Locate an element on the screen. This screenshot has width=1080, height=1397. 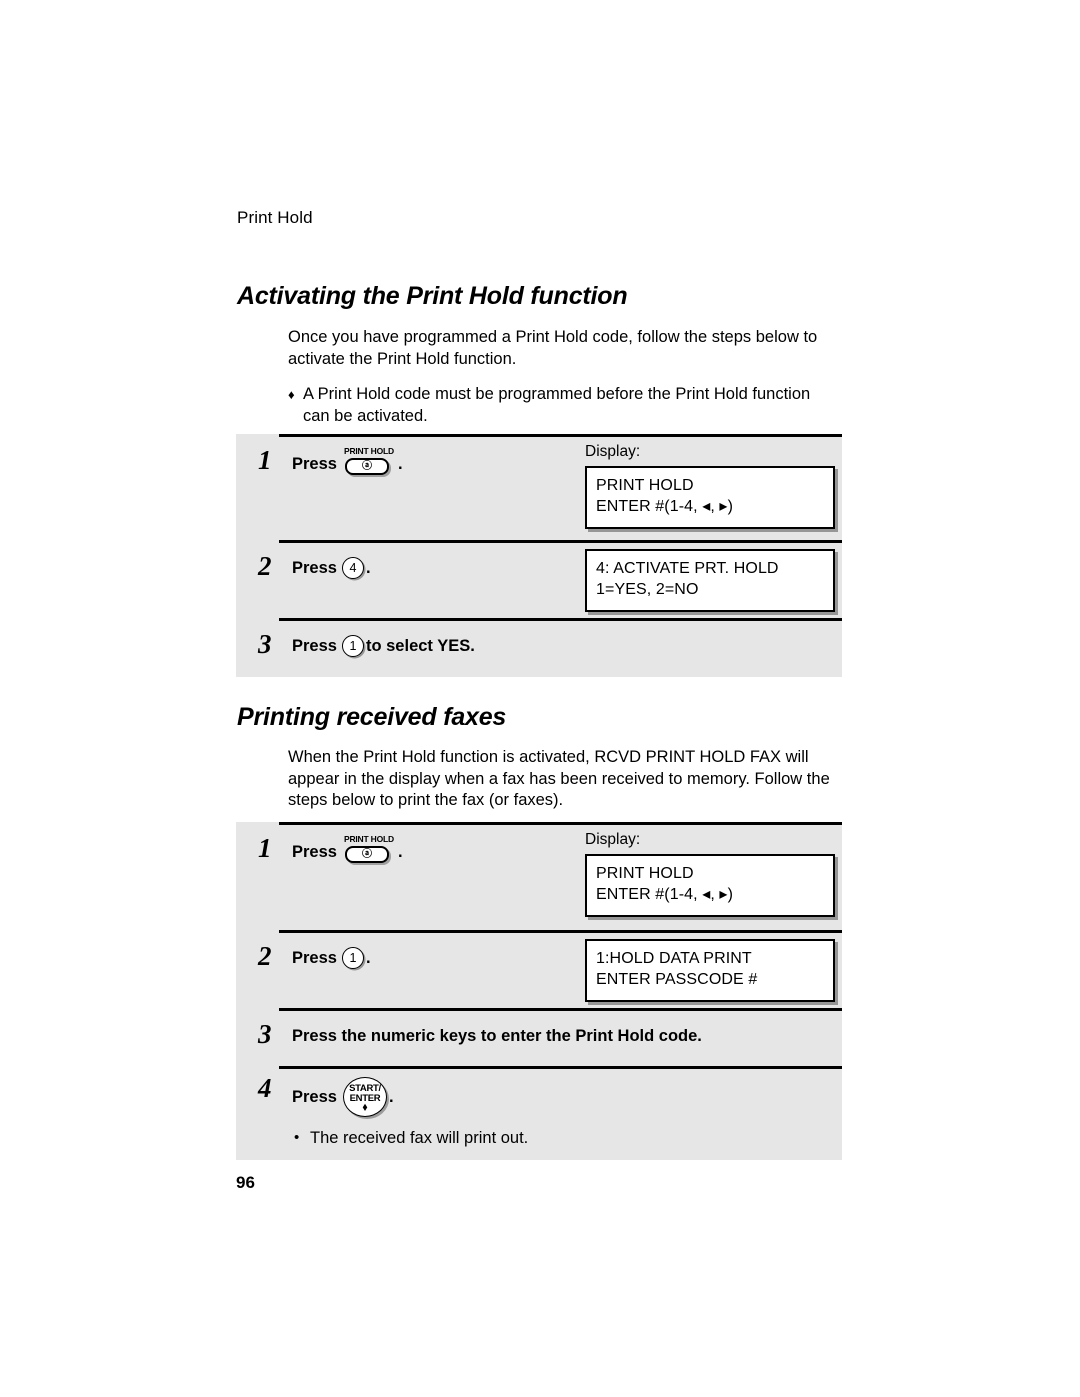
running-header: Print Hold is located at coordinates (275, 217).